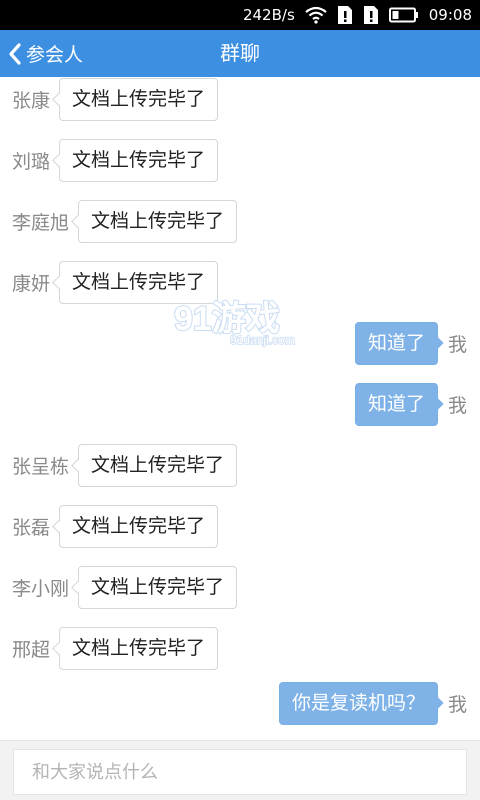 This screenshot has width=480, height=800. I want to click on message-row: 张康 文档上传完毕了, so click(240, 99).